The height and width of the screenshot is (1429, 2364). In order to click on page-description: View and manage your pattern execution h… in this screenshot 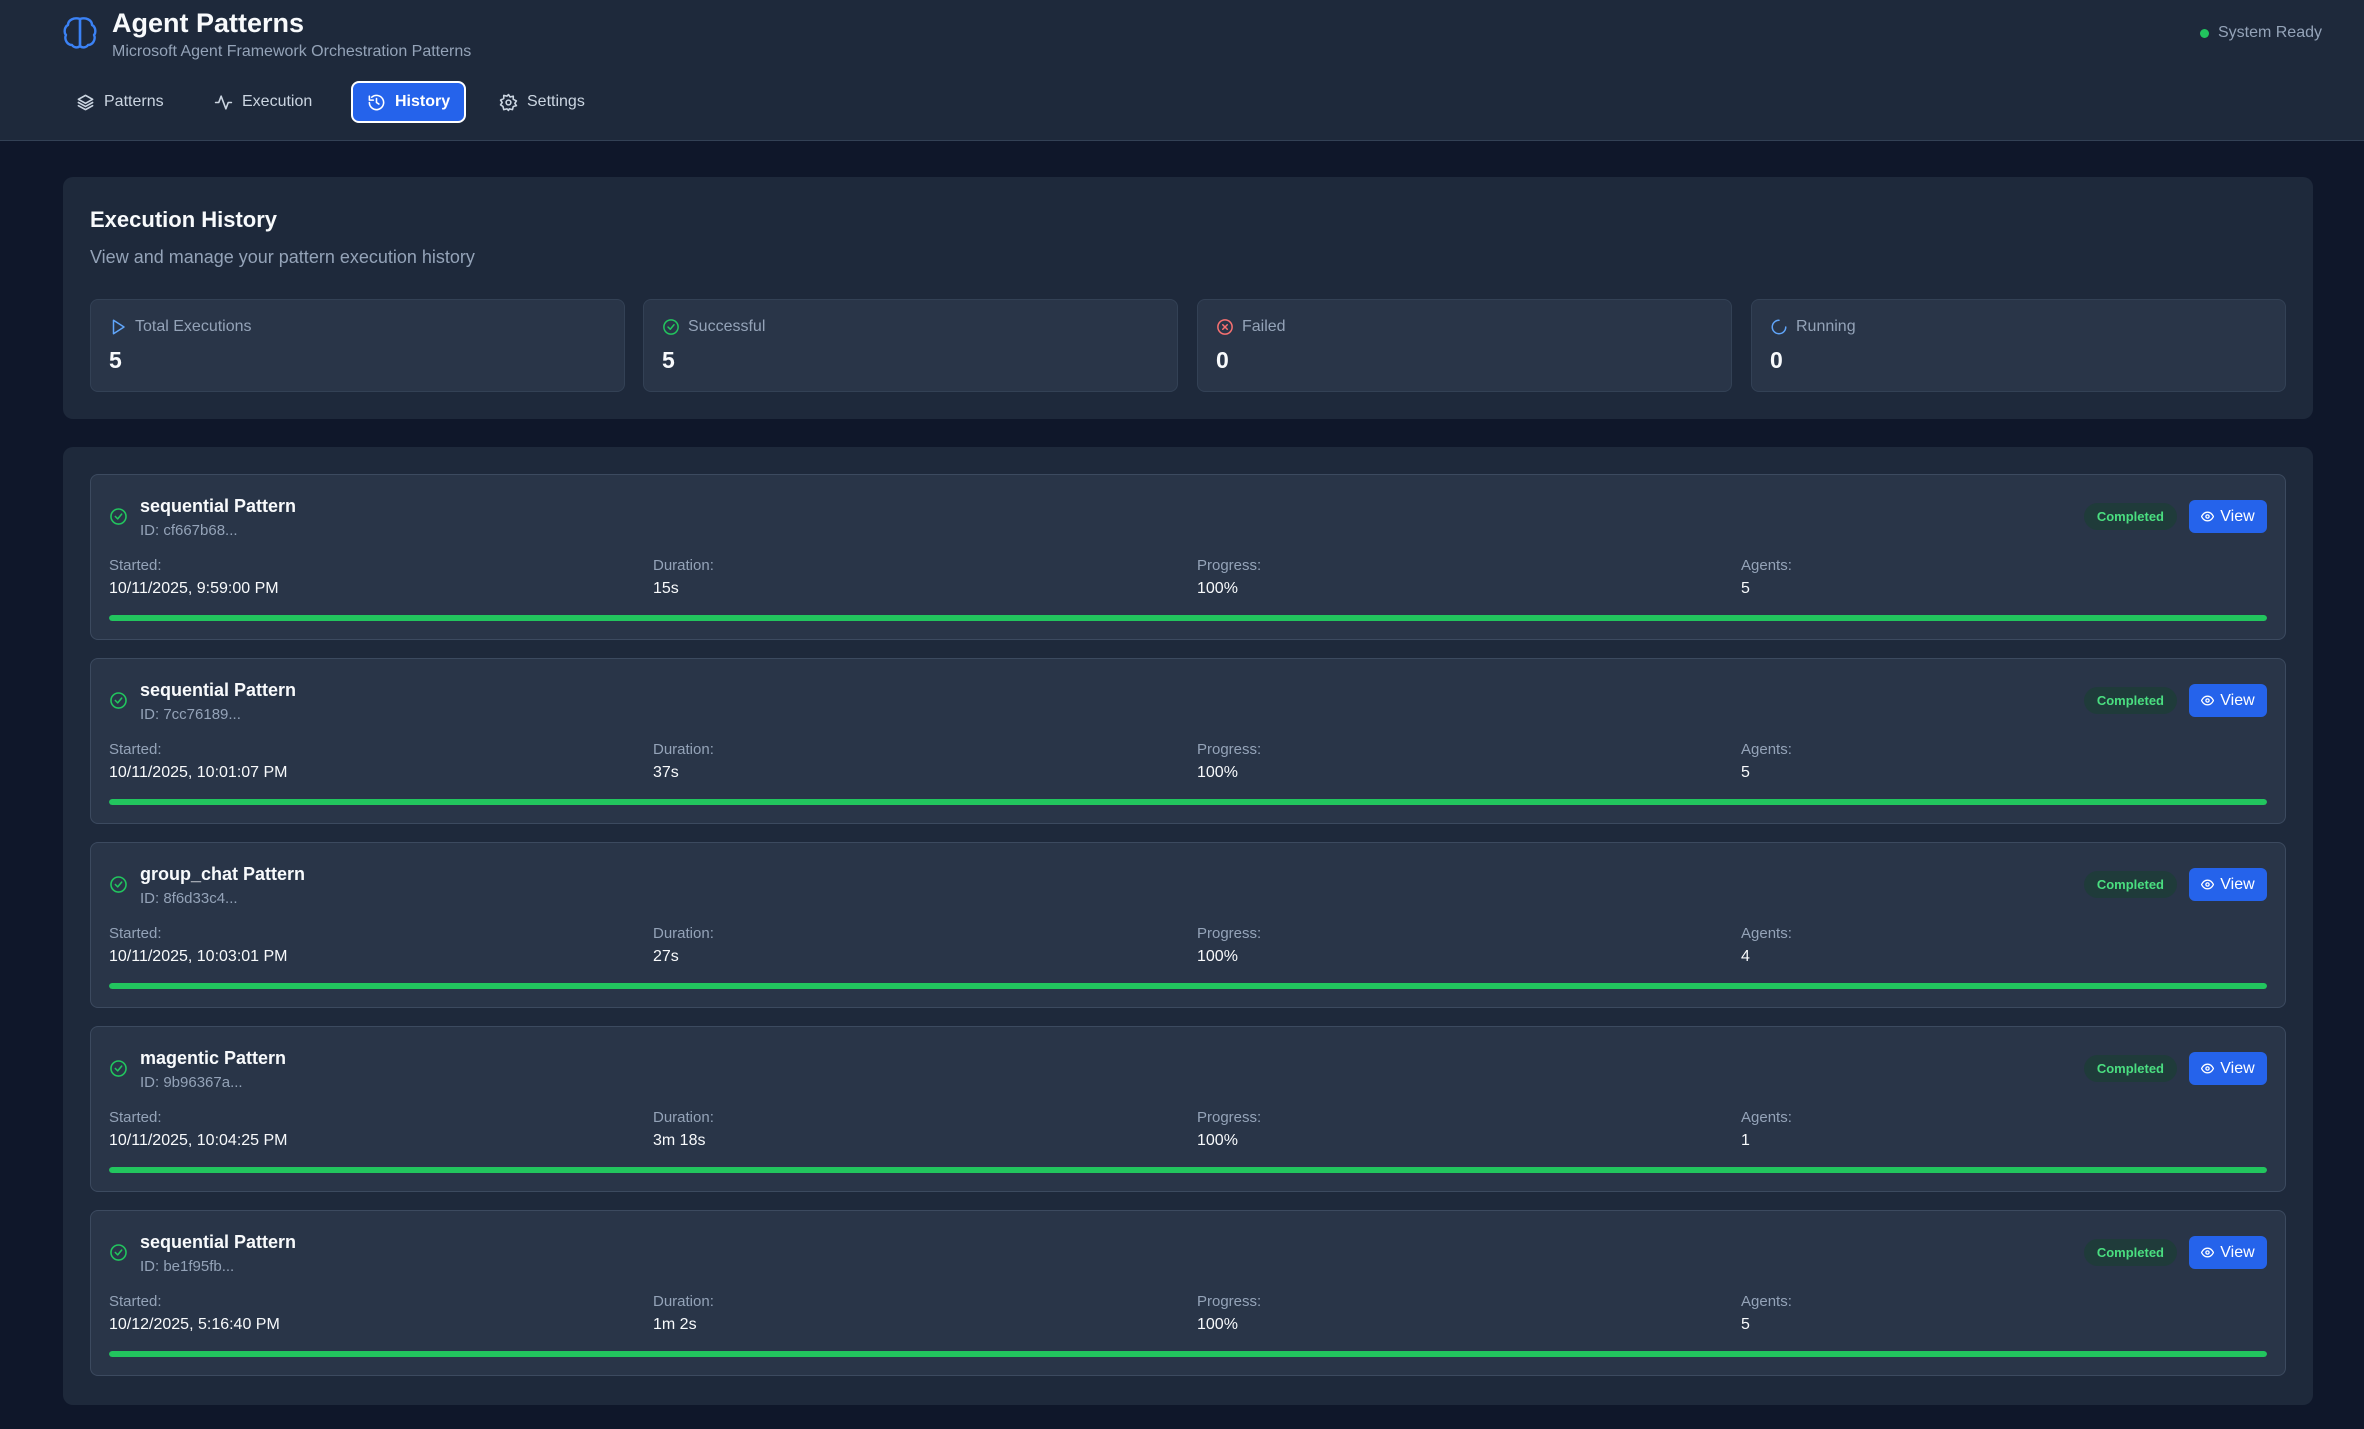, I will do `click(282, 257)`.